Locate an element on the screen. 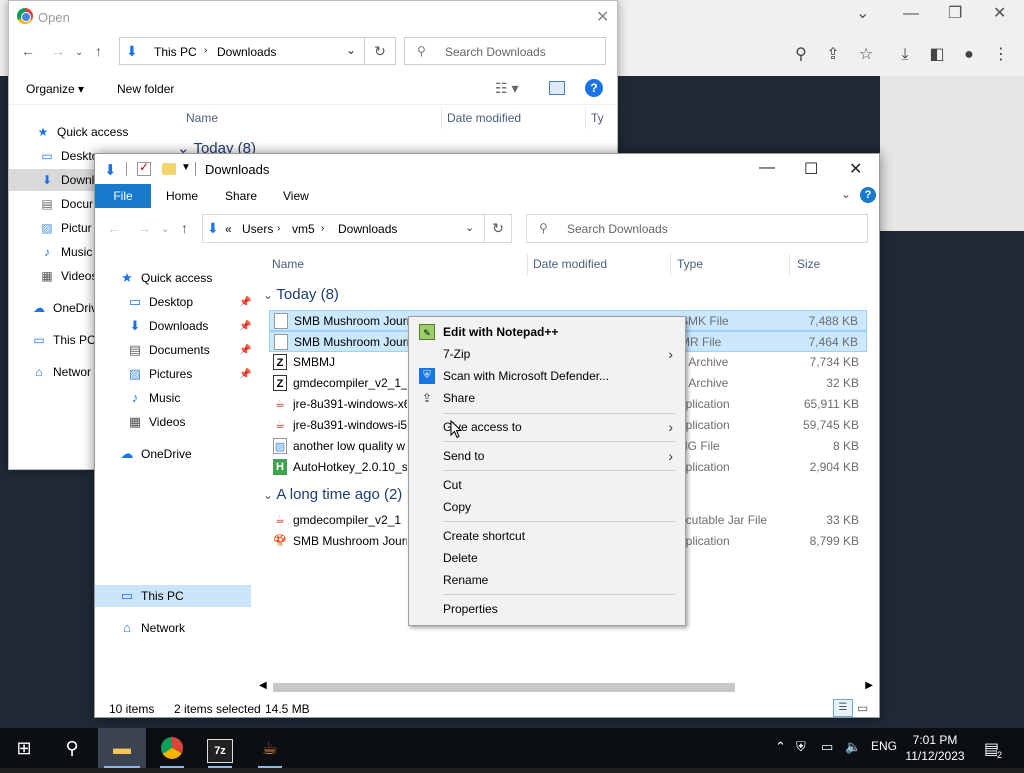 Image resolution: width=1024 pixels, height=773 pixels. chevron-up-icon: ⌃ is located at coordinates (780, 747).